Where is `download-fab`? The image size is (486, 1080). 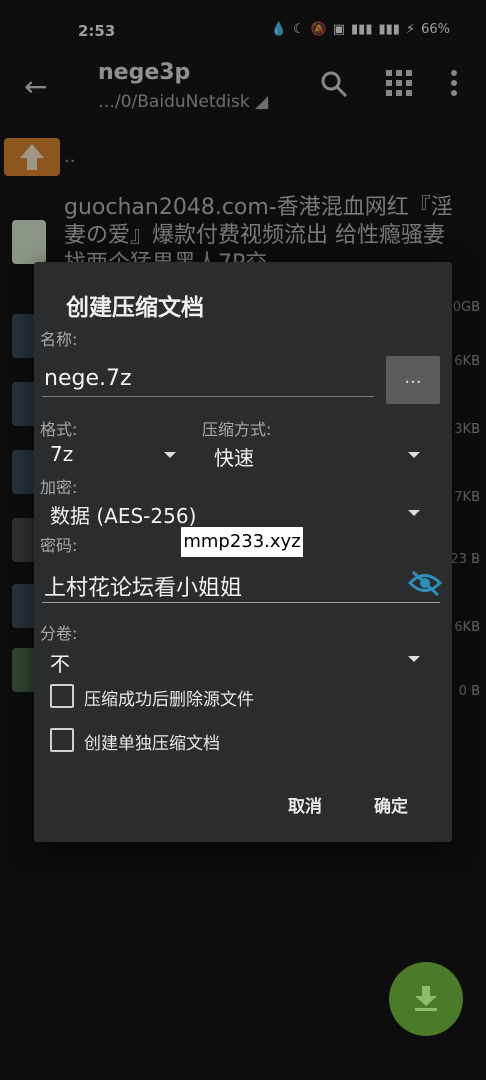
download-fab is located at coordinates (426, 999).